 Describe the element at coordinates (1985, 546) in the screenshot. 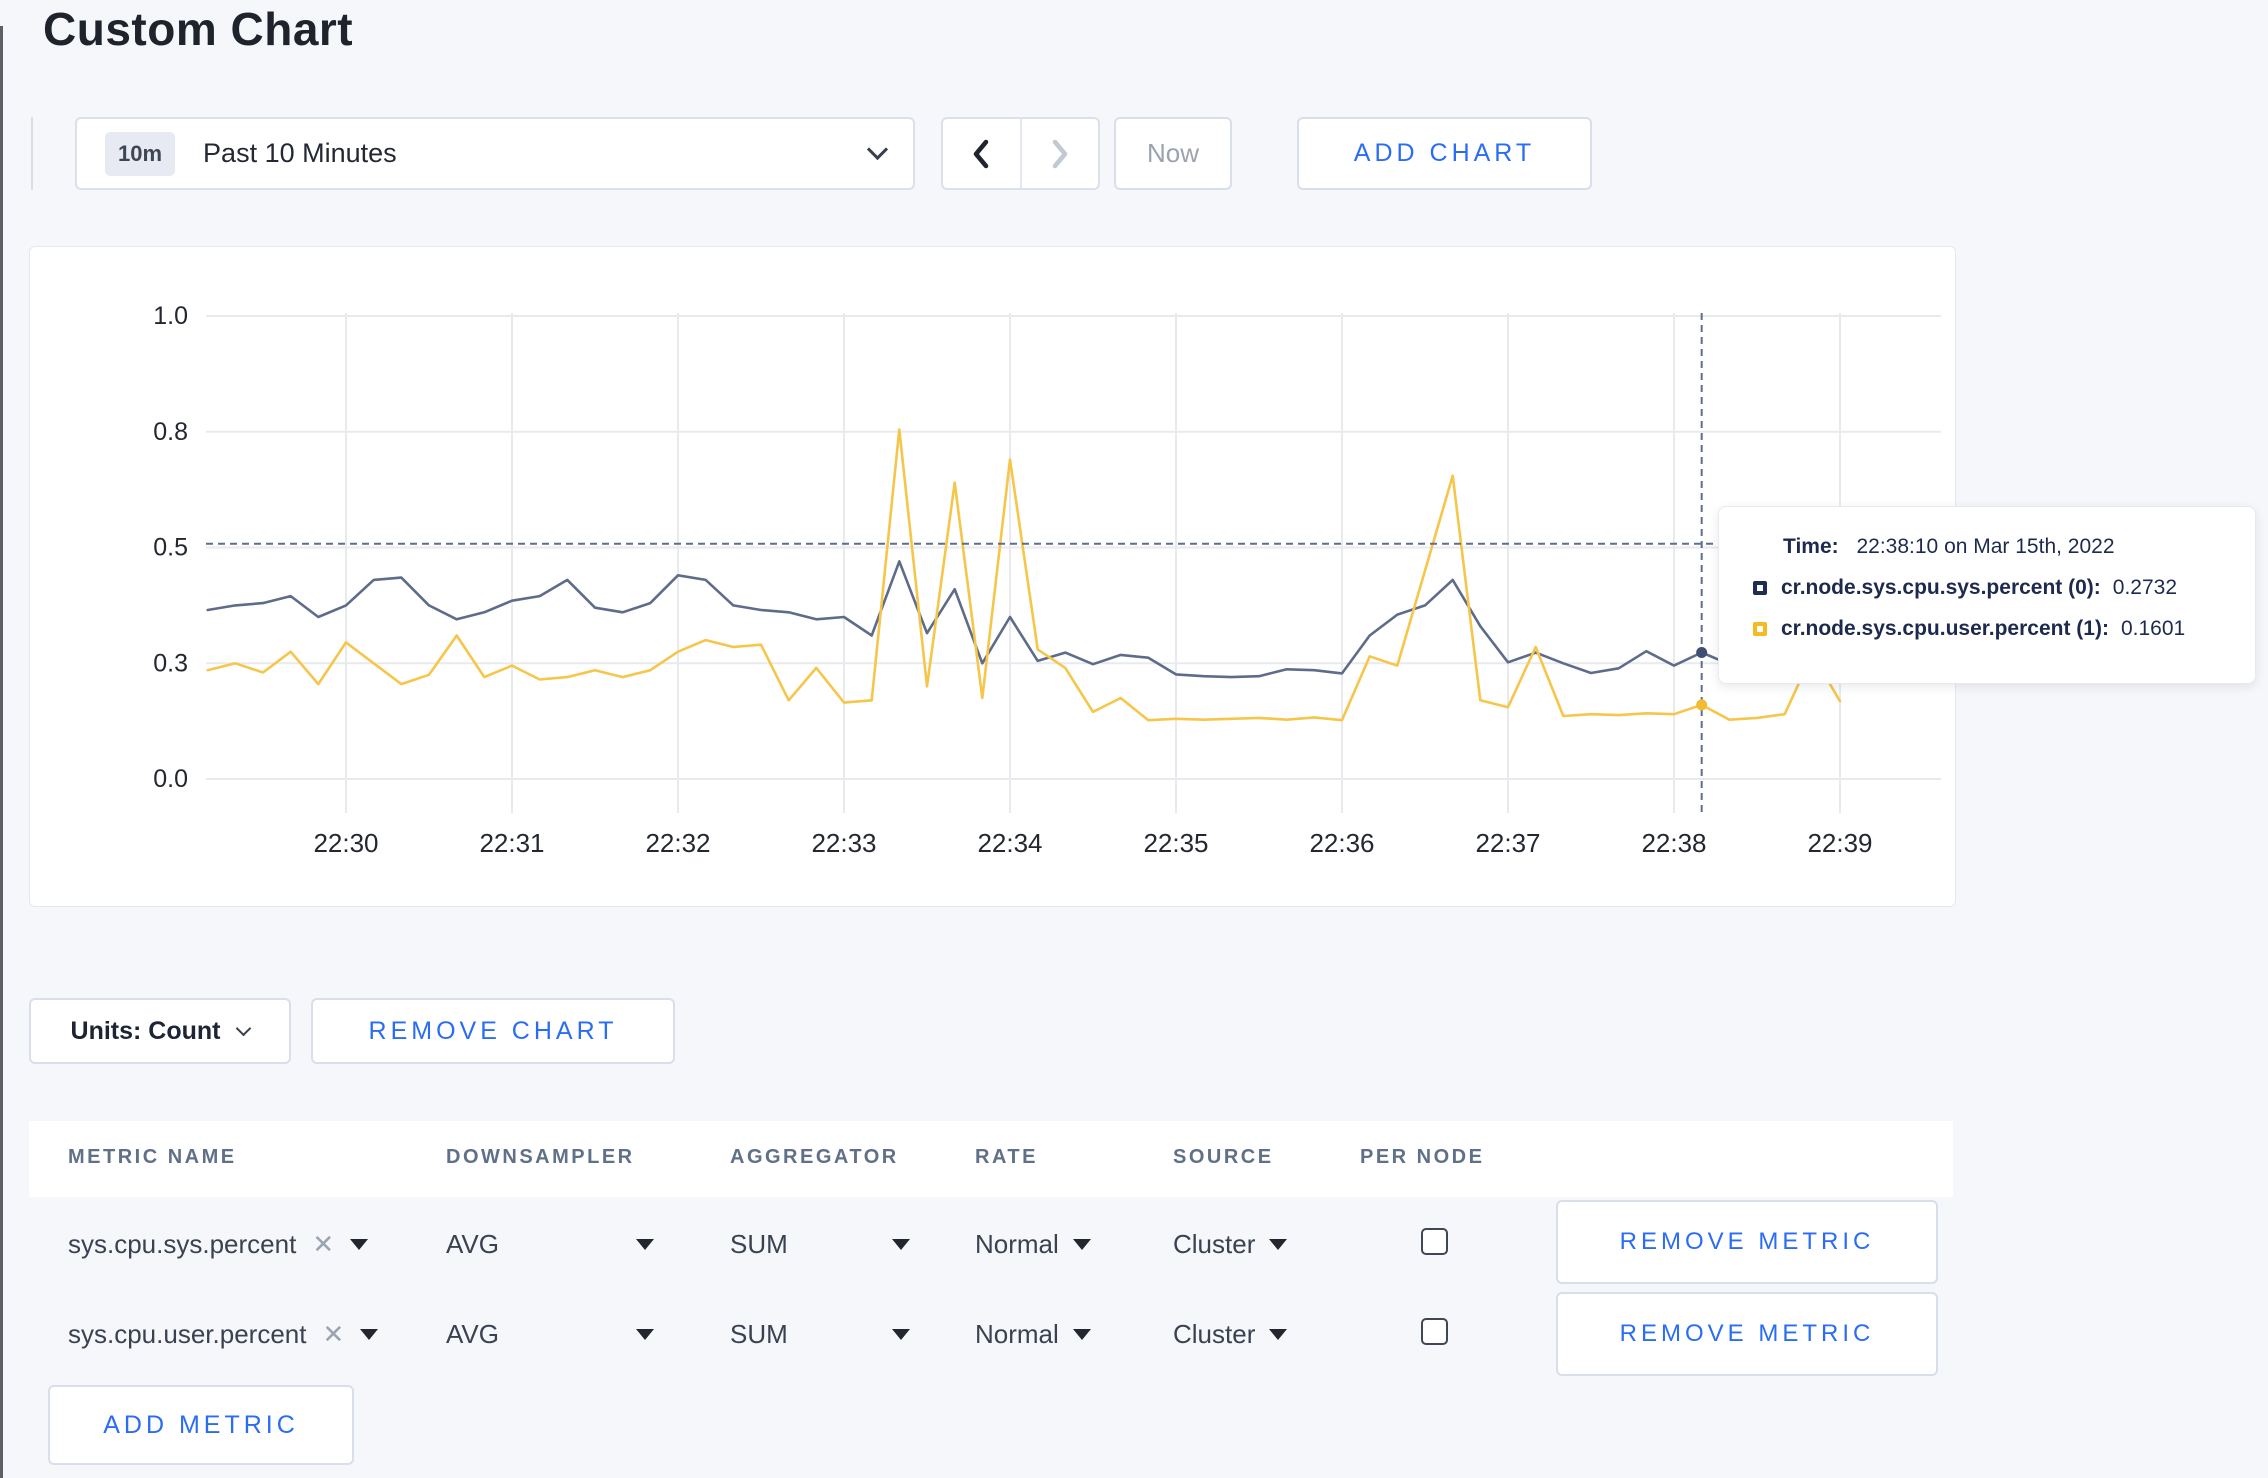

I see `tooltip-time-value: 22:38:10 on Mar 15th, 2022` at that location.